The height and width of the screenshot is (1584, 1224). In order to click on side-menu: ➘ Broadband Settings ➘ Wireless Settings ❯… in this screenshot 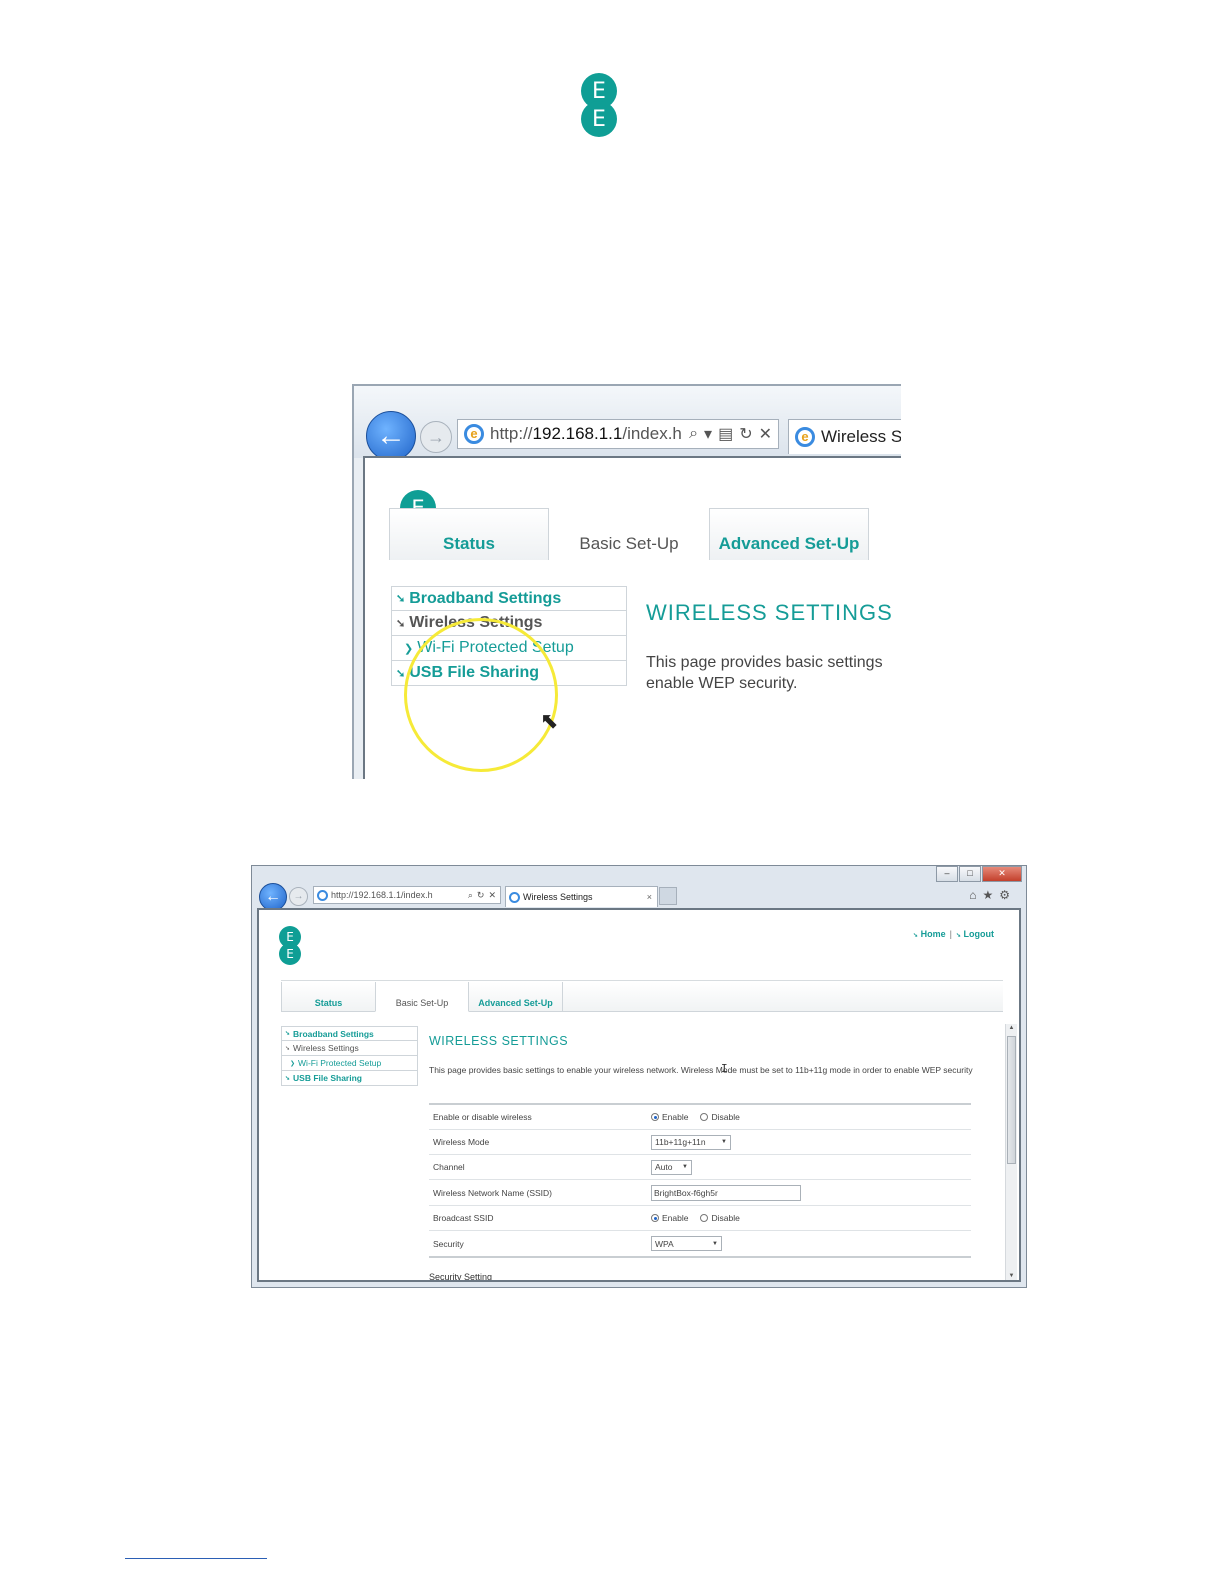, I will do `click(349, 1056)`.